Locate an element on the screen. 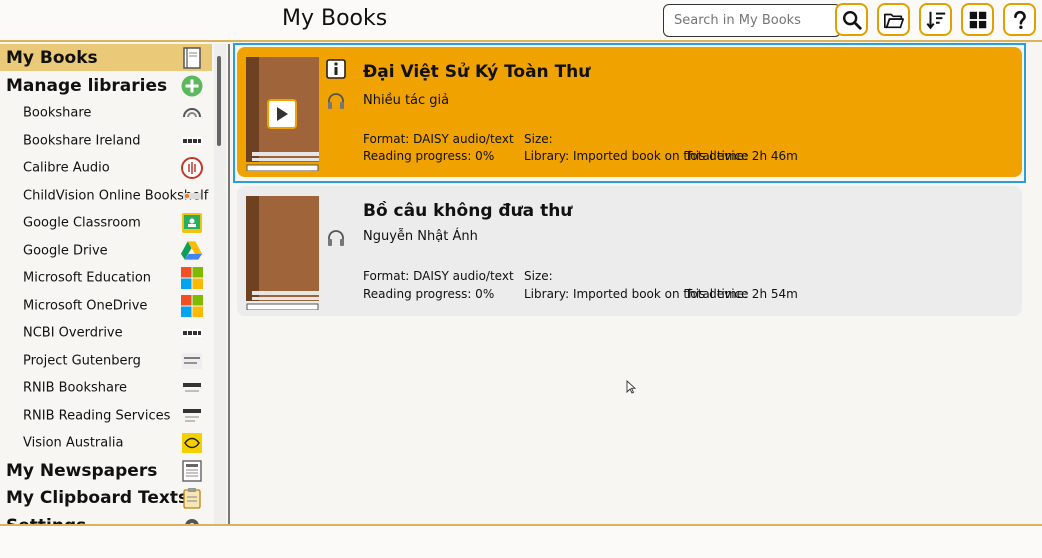 The image size is (1042, 558). sidebar-item-label: My Books is located at coordinates (52, 57).